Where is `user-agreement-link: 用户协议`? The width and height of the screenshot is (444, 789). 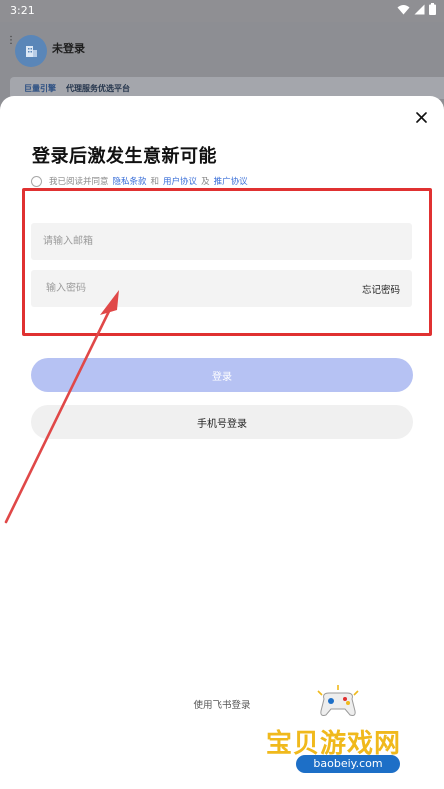
user-agreement-link: 用户协议 is located at coordinates (180, 181).